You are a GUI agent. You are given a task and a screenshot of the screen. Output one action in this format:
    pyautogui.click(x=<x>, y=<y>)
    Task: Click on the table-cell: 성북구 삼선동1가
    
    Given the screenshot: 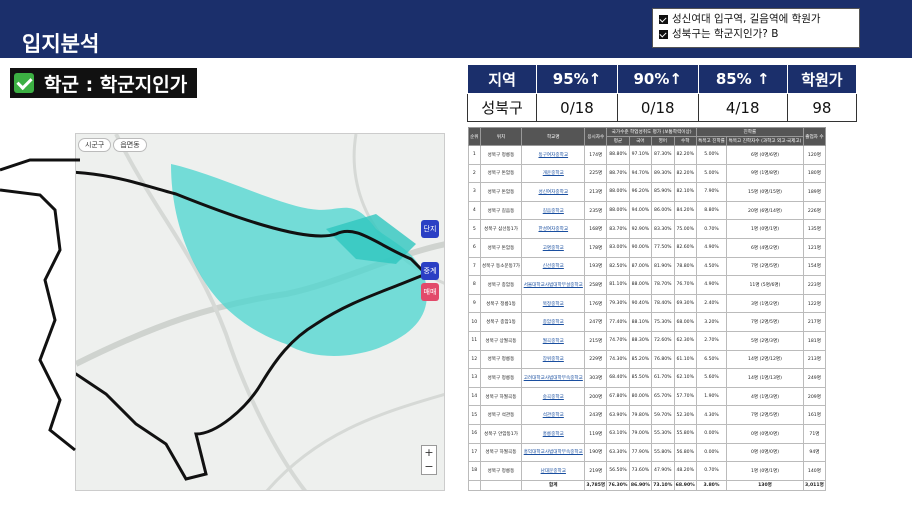 What is the action you would take?
    pyautogui.click(x=501, y=229)
    